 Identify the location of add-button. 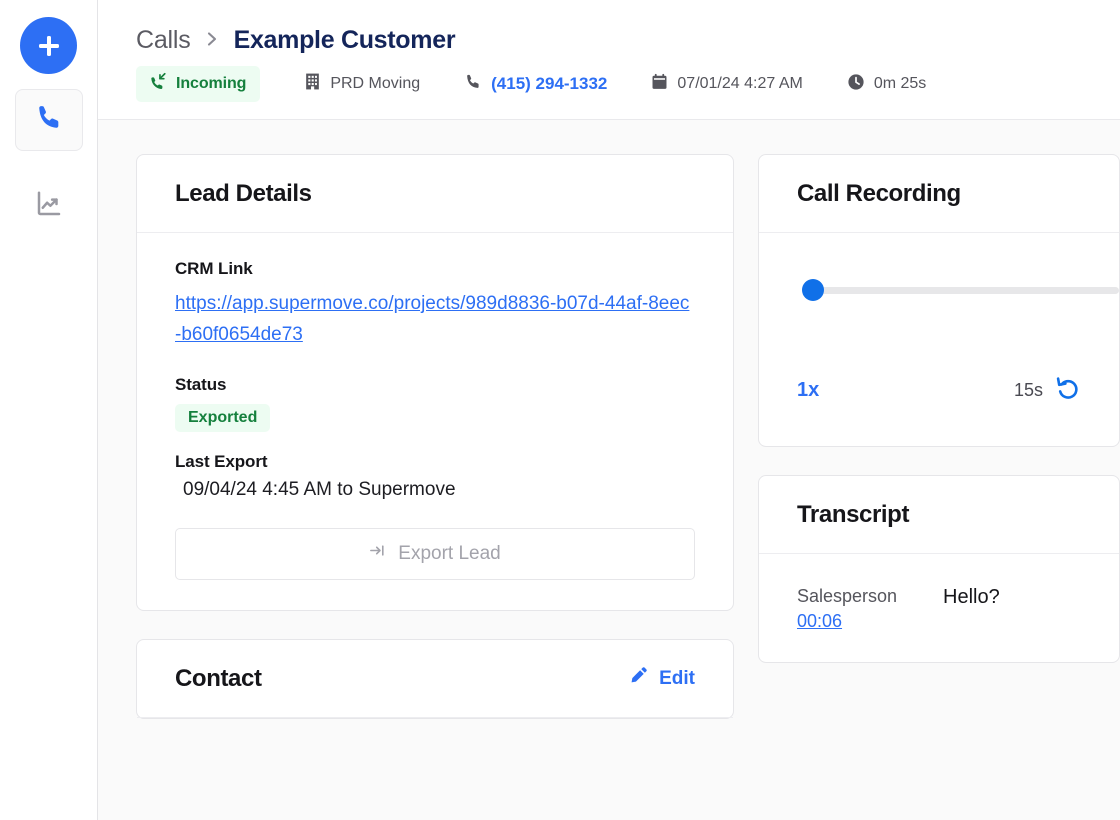
(48, 45).